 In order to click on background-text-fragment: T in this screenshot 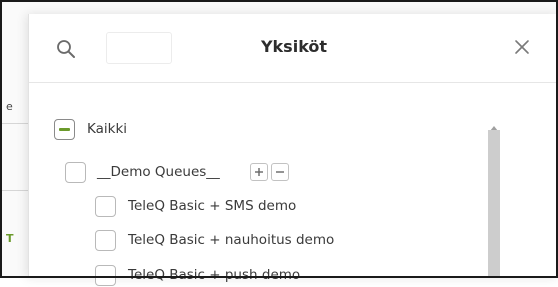, I will do `click(10, 238)`.